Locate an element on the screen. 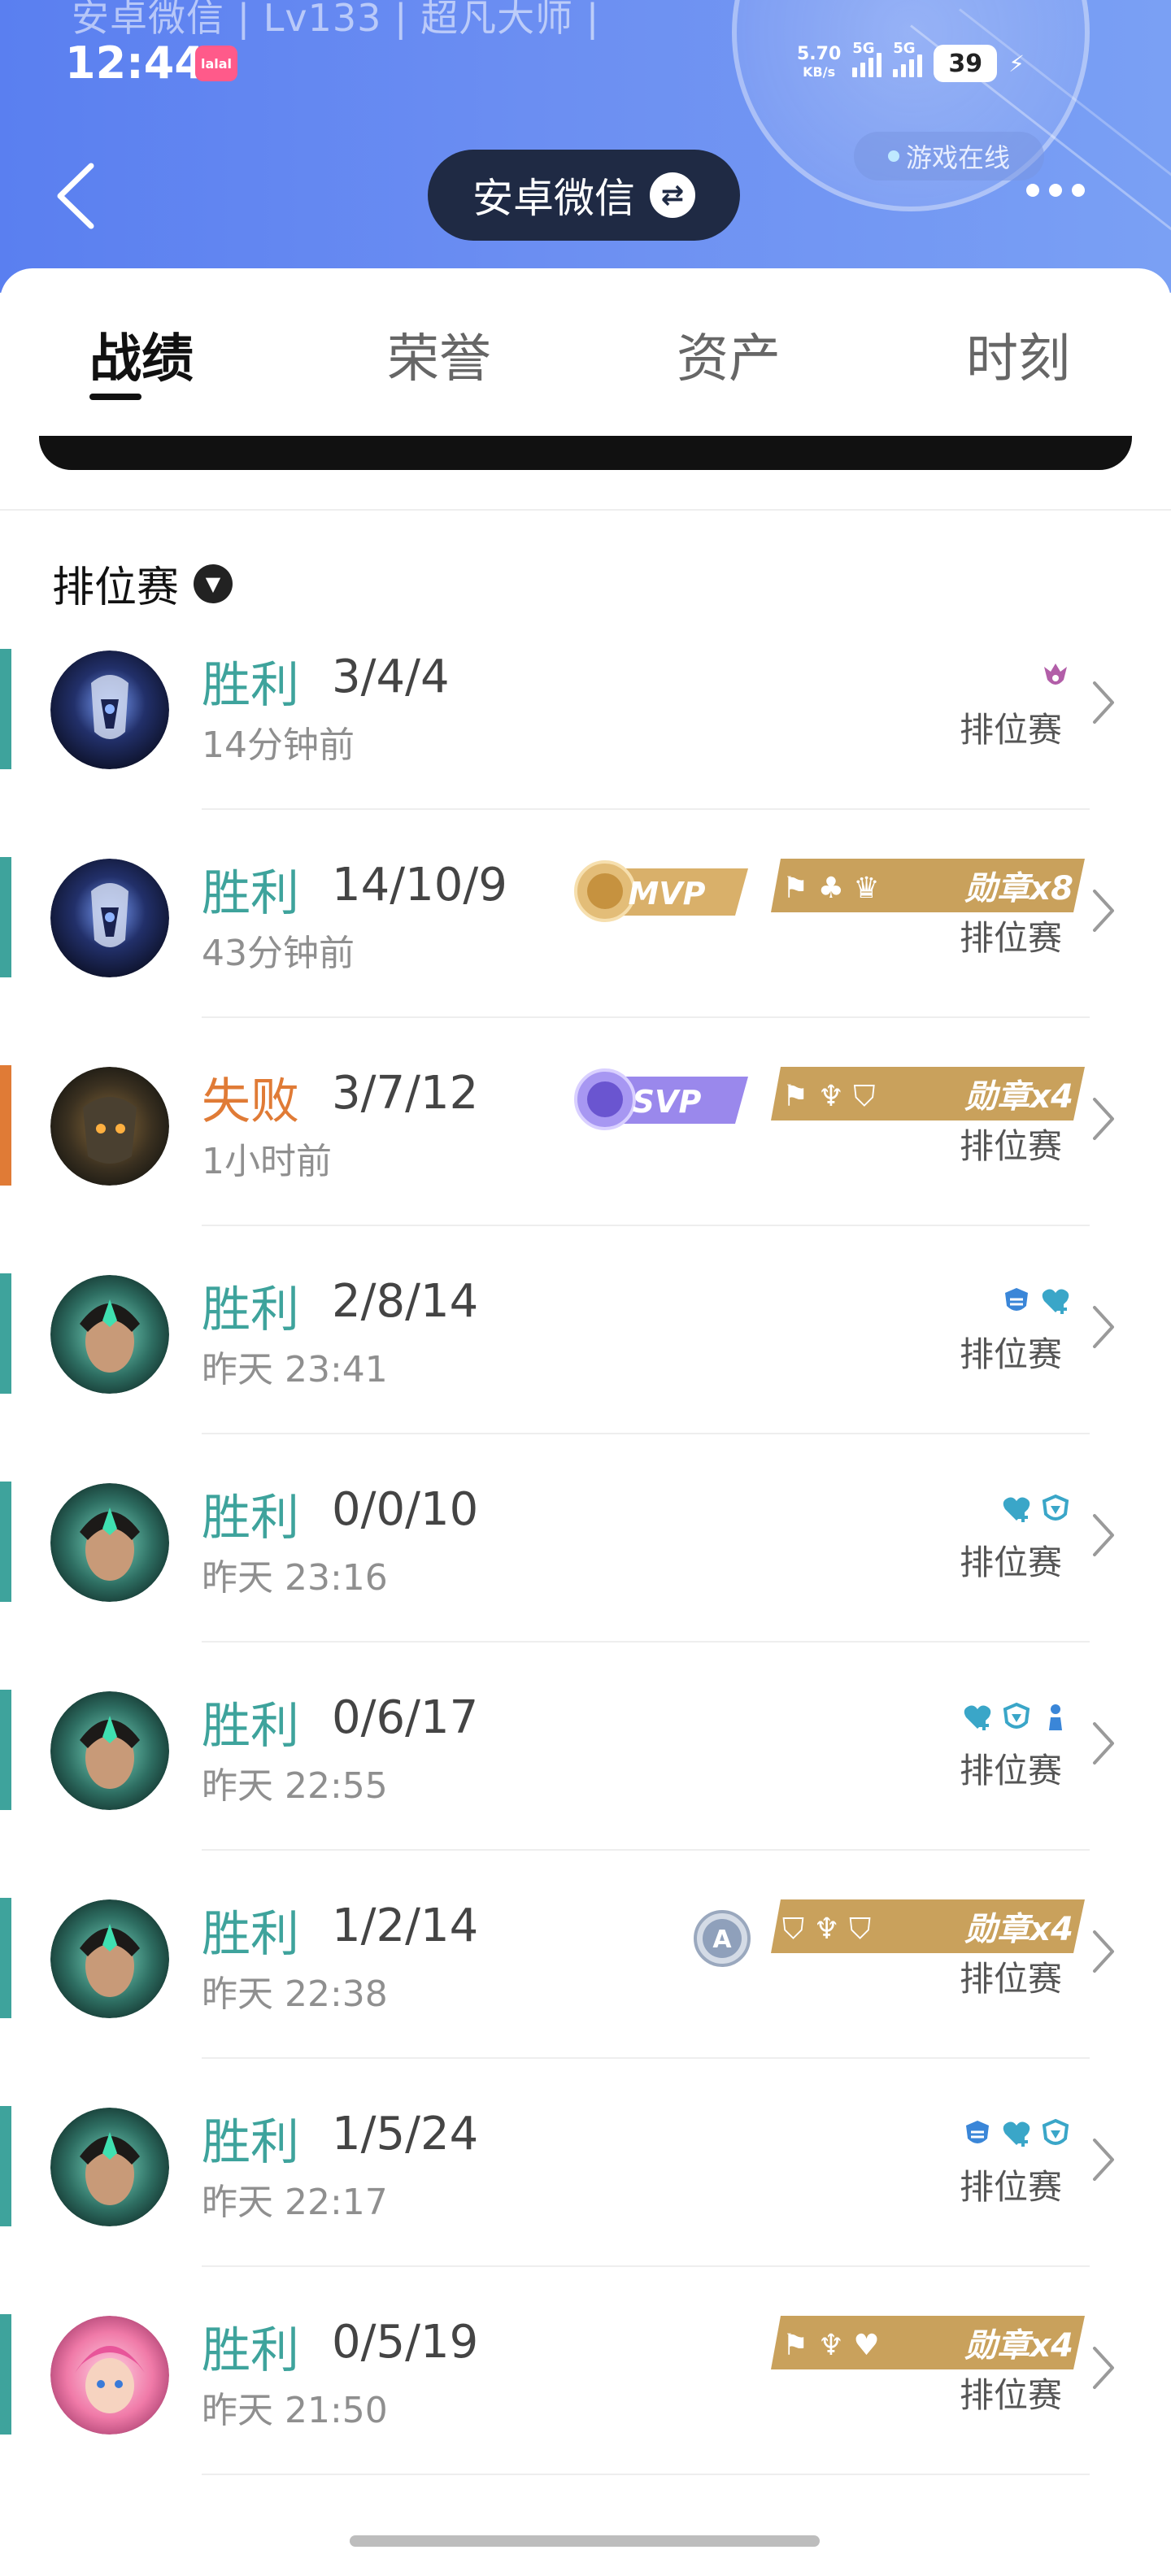 The width and height of the screenshot is (1171, 2576). match-row: 胜利 1/2/14 昨天 22:38 A ⛉ ♆ ⛉ 勋章x4 排位赛 is located at coordinates (585, 1997).